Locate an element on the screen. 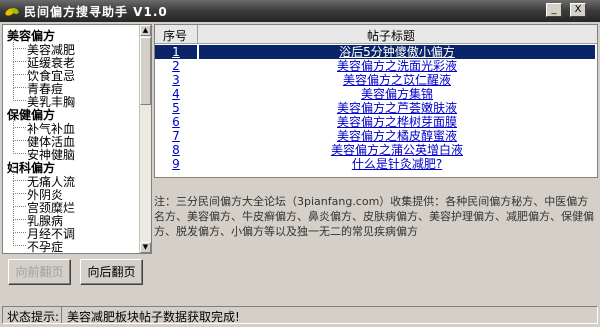 The height and width of the screenshot is (327, 600). row-number: 2 is located at coordinates (176, 66).